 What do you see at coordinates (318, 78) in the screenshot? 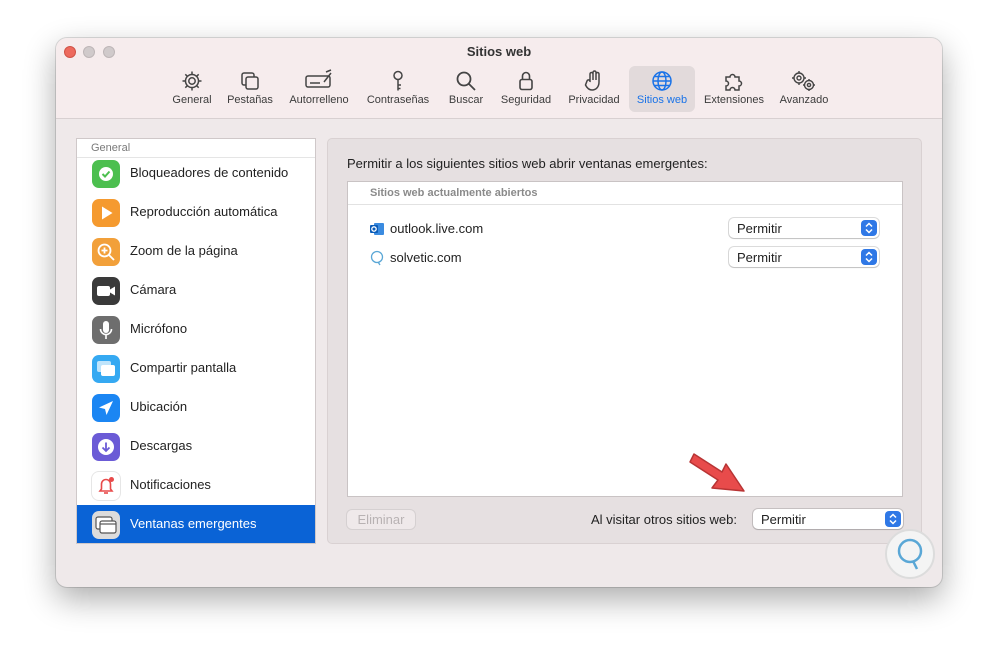
I see `autofill-icon` at bounding box center [318, 78].